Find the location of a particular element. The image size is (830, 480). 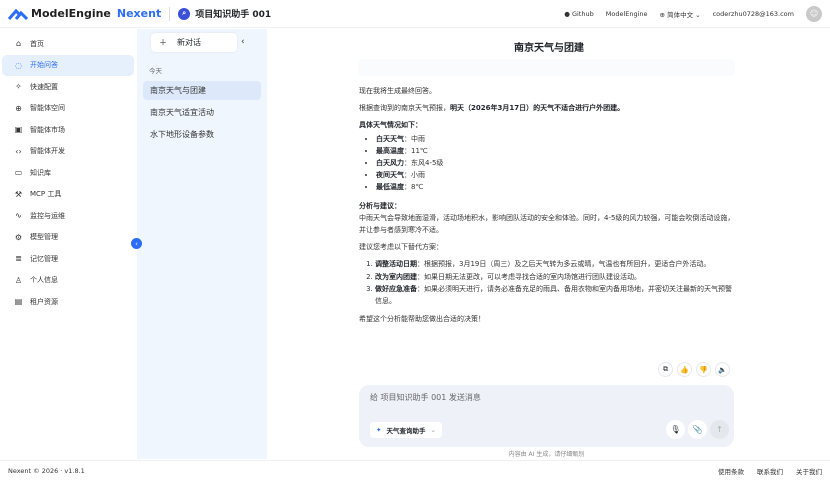

footer: Nexent © 2026 · v1.8.1 使用条款 联系我们 关于我们 is located at coordinates (415, 470).